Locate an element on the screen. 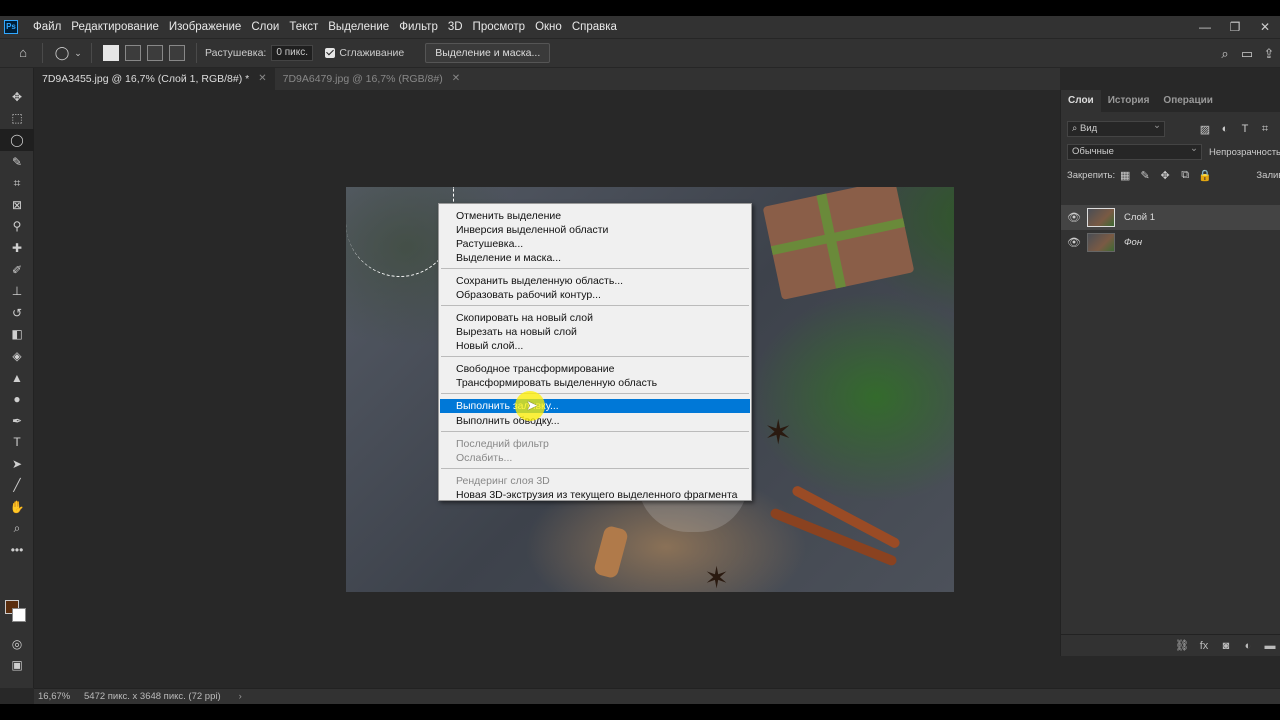  path-selection-tool-icon: ➤ is located at coordinates (17, 464).